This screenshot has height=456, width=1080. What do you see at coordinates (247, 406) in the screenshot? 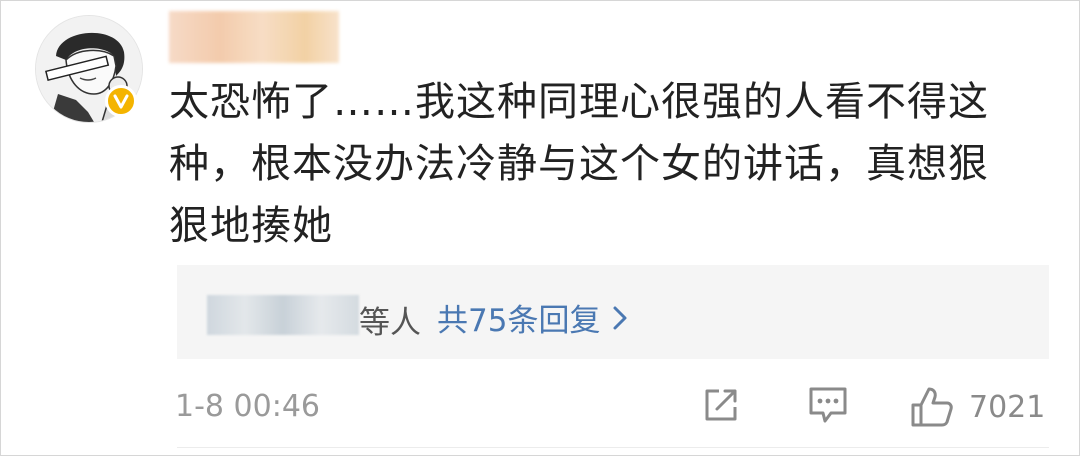
I see `comment-timestamp: 1-8 00:46` at bounding box center [247, 406].